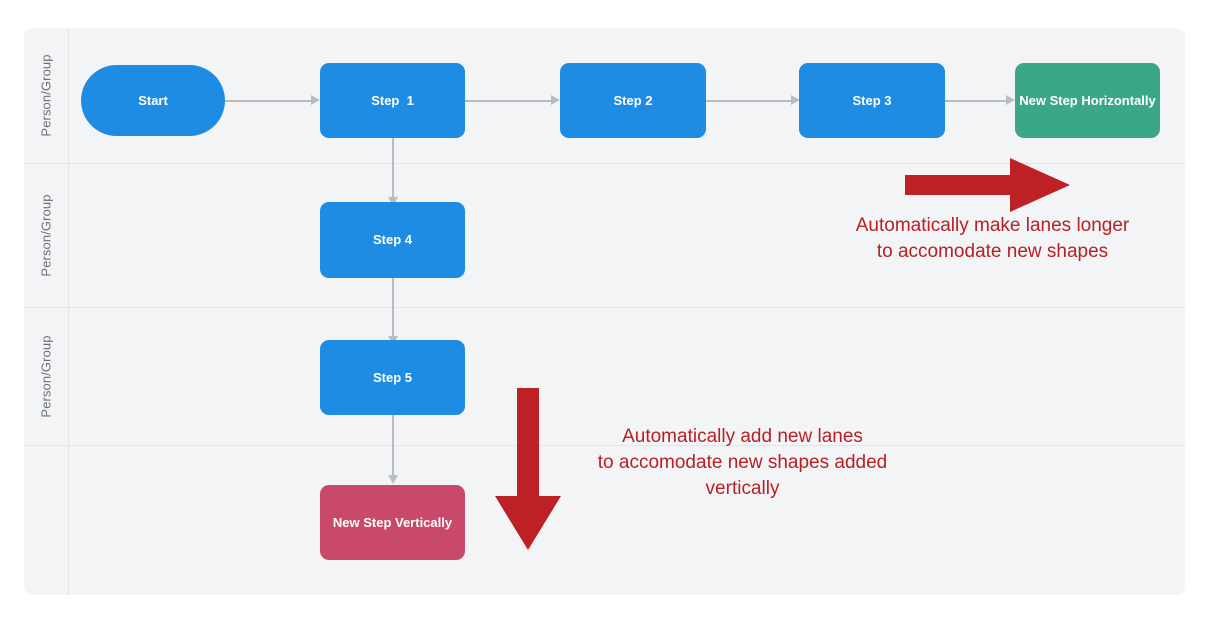  What do you see at coordinates (393, 479) in the screenshot?
I see `arrowhead-step5-to-newvert` at bounding box center [393, 479].